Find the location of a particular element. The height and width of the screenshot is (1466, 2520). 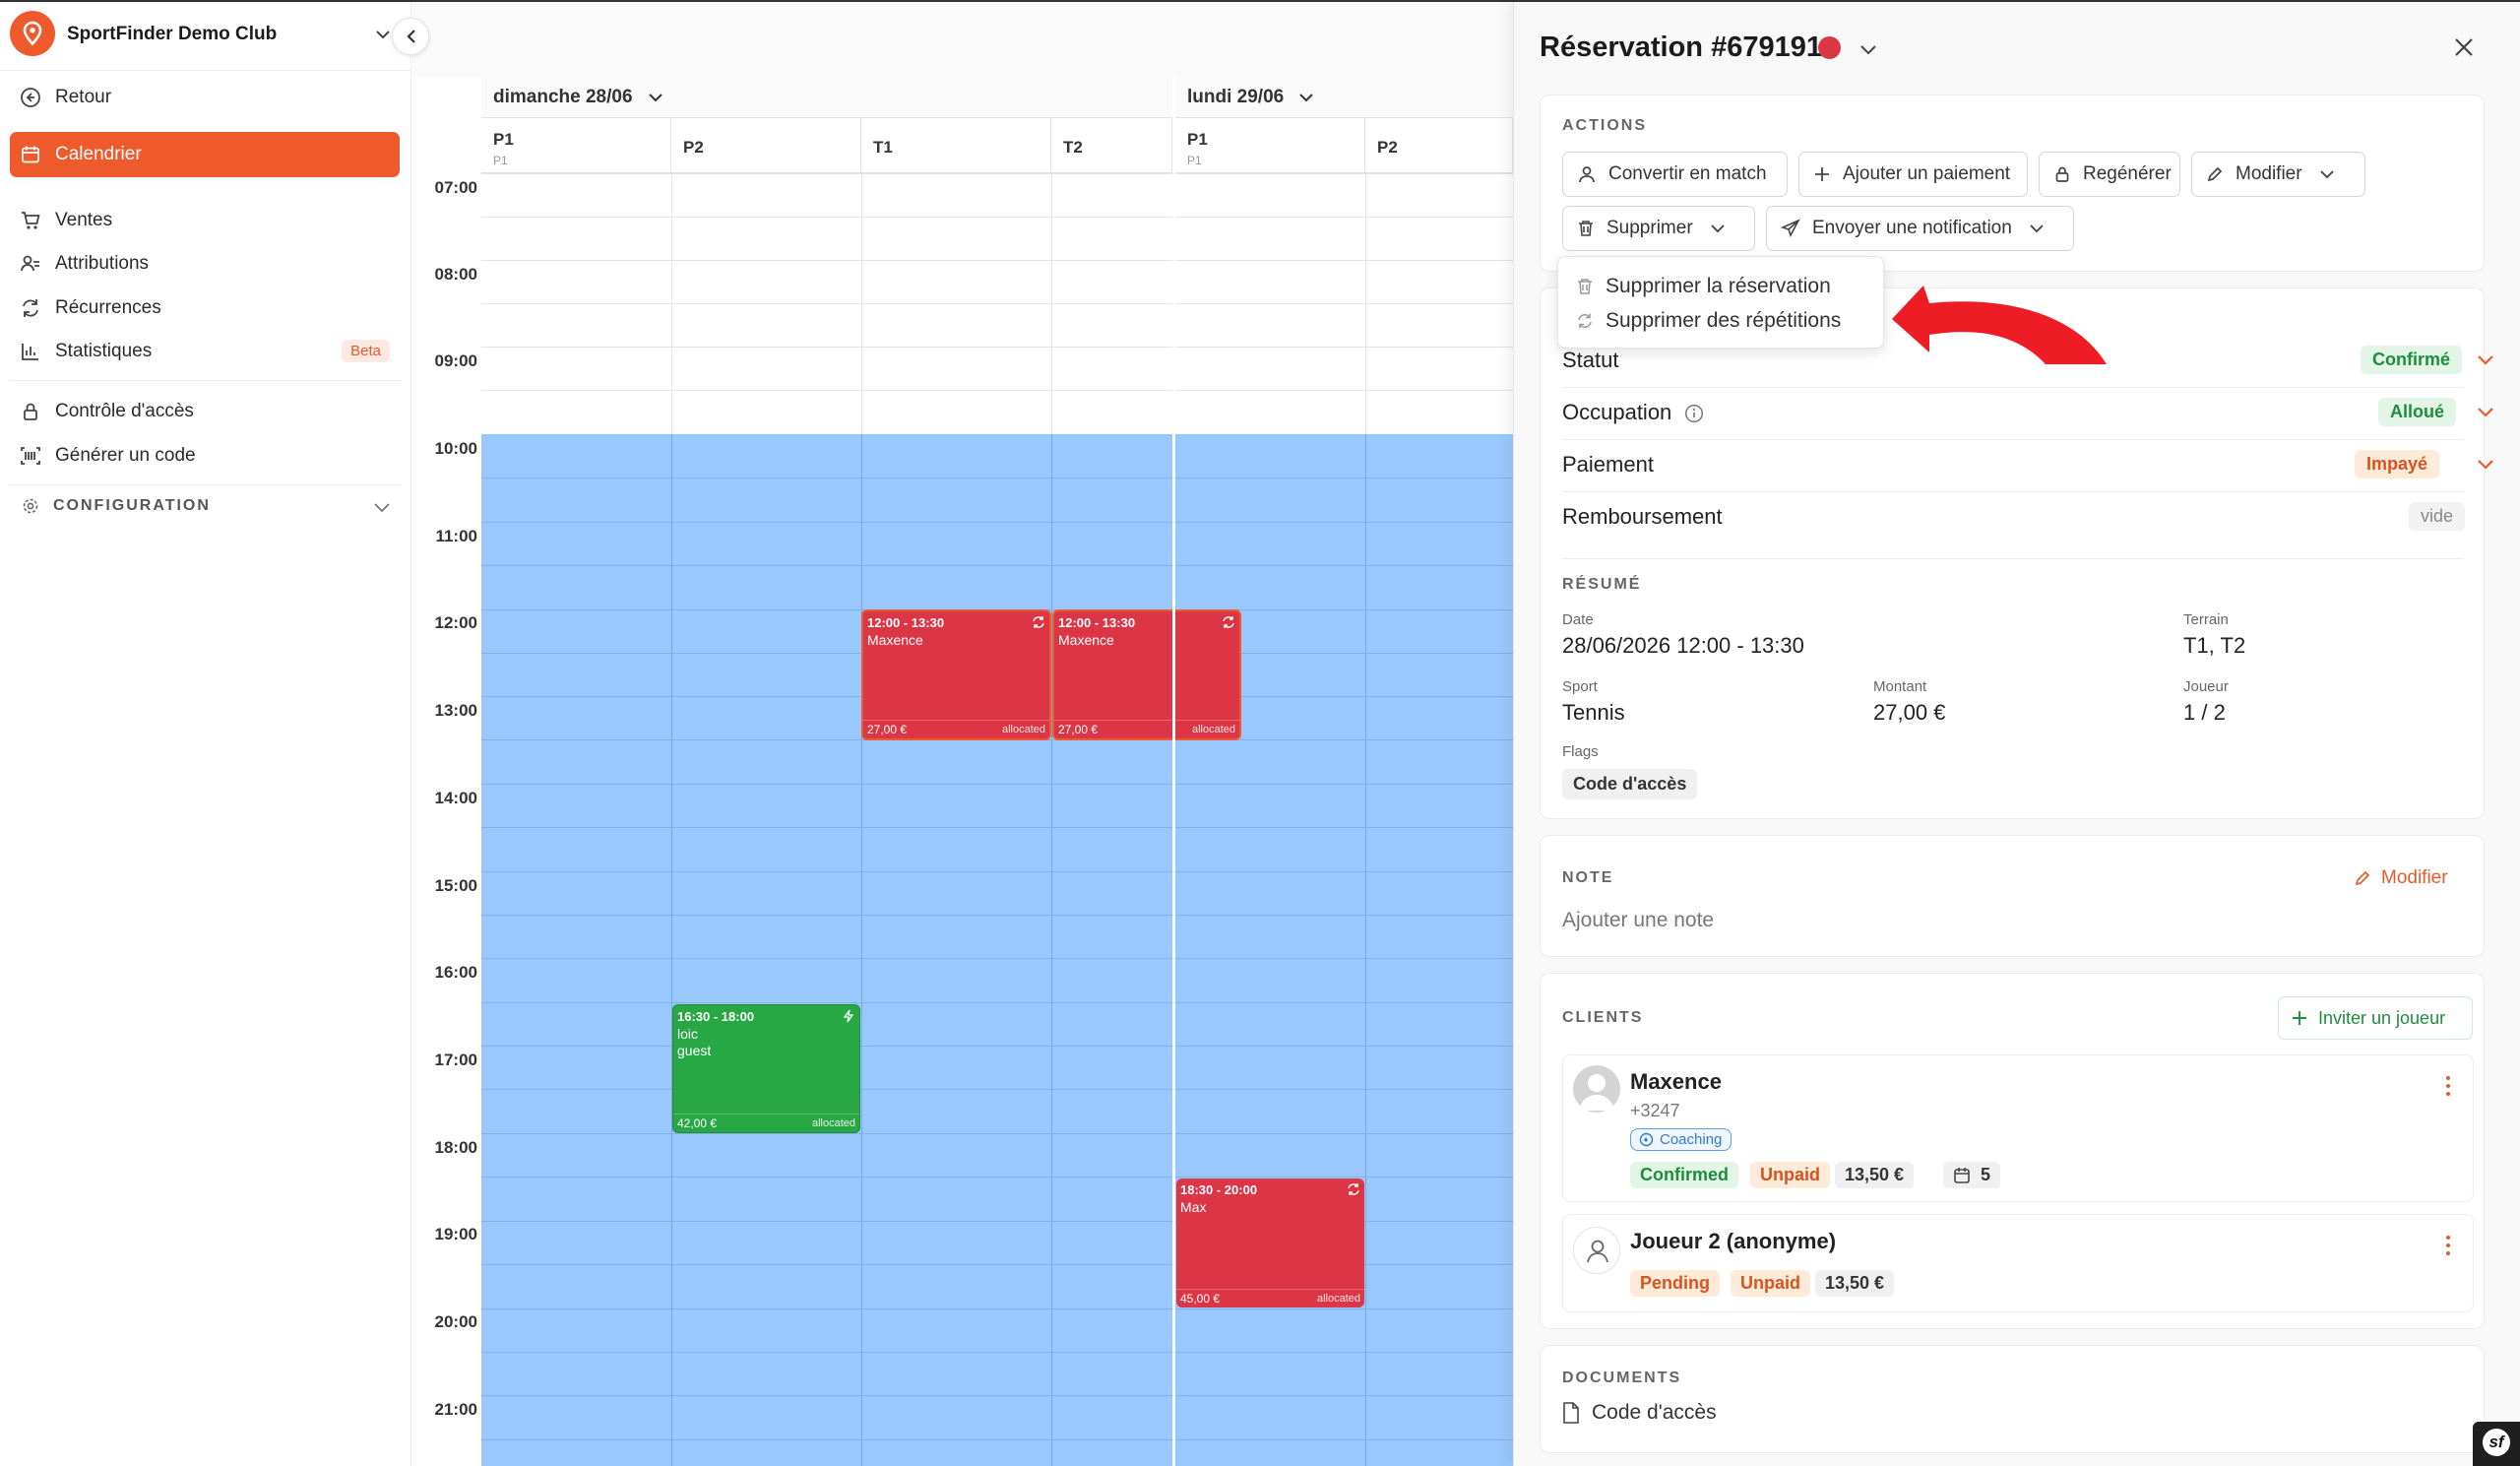

players-value: 1 / 2 is located at coordinates (2204, 713).